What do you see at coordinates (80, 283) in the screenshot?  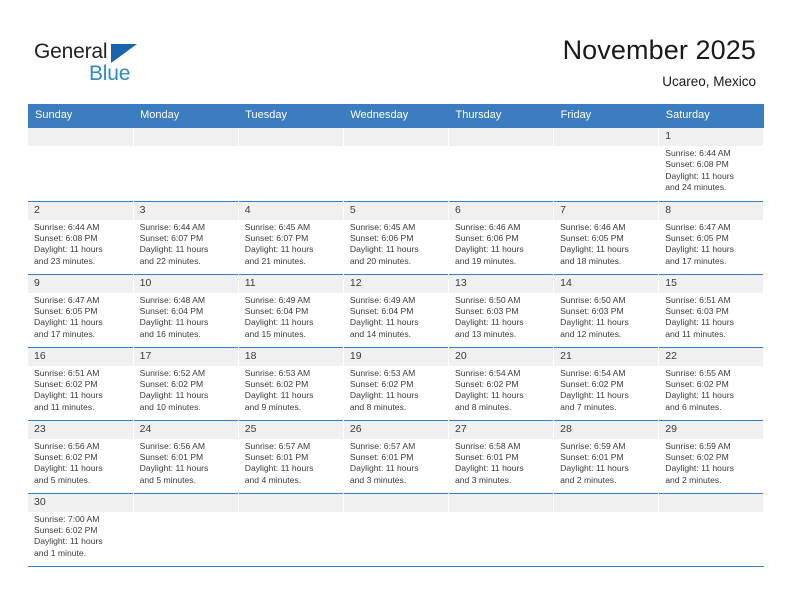 I see `day-number: 9` at bounding box center [80, 283].